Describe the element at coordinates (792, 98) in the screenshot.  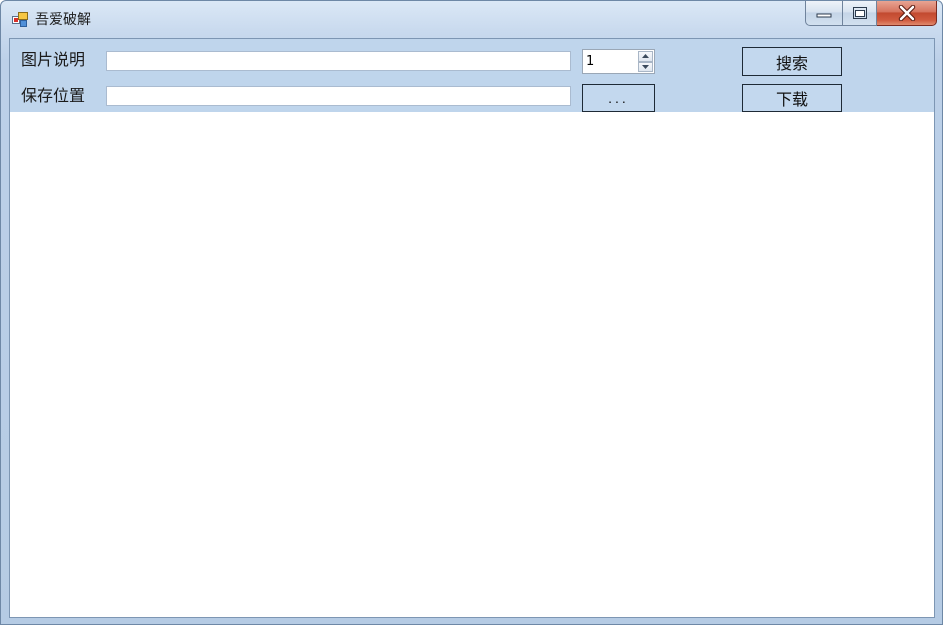
I see `download-button: 下载` at that location.